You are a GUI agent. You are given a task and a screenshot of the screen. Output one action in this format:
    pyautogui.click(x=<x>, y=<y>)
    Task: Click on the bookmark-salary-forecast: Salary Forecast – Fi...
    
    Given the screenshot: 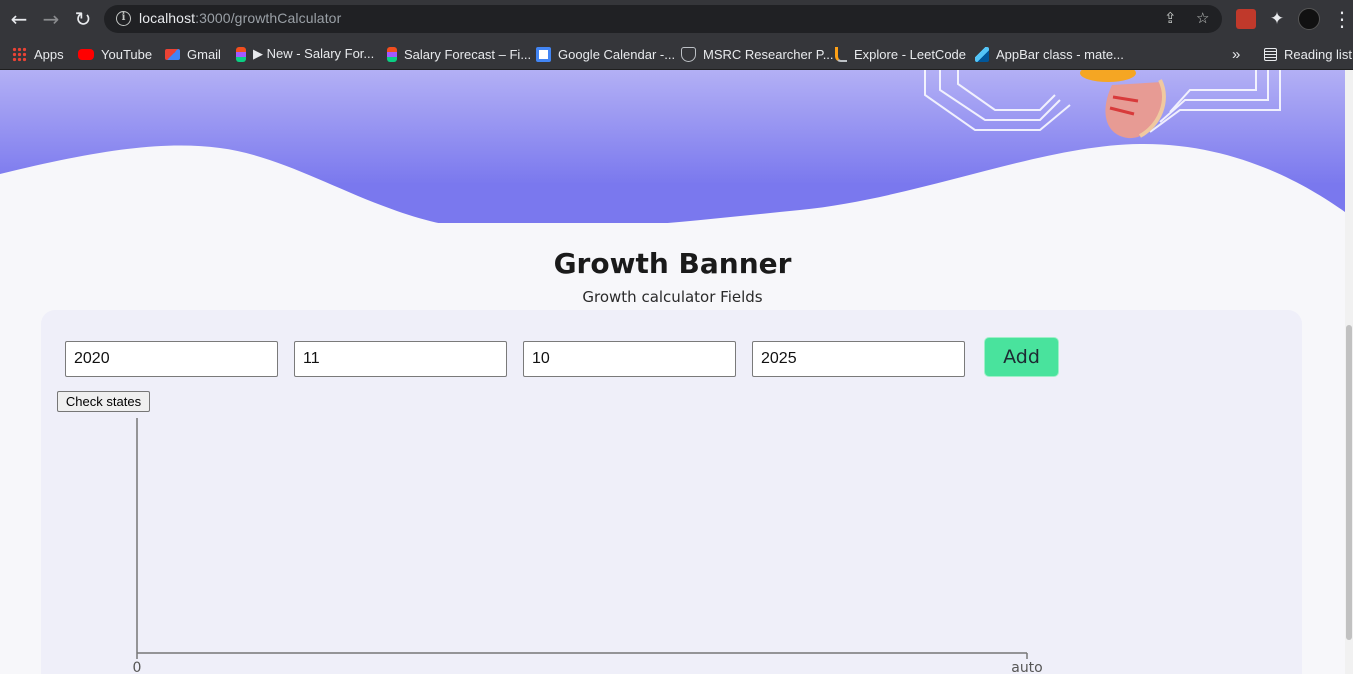 What is the action you would take?
    pyautogui.click(x=459, y=54)
    